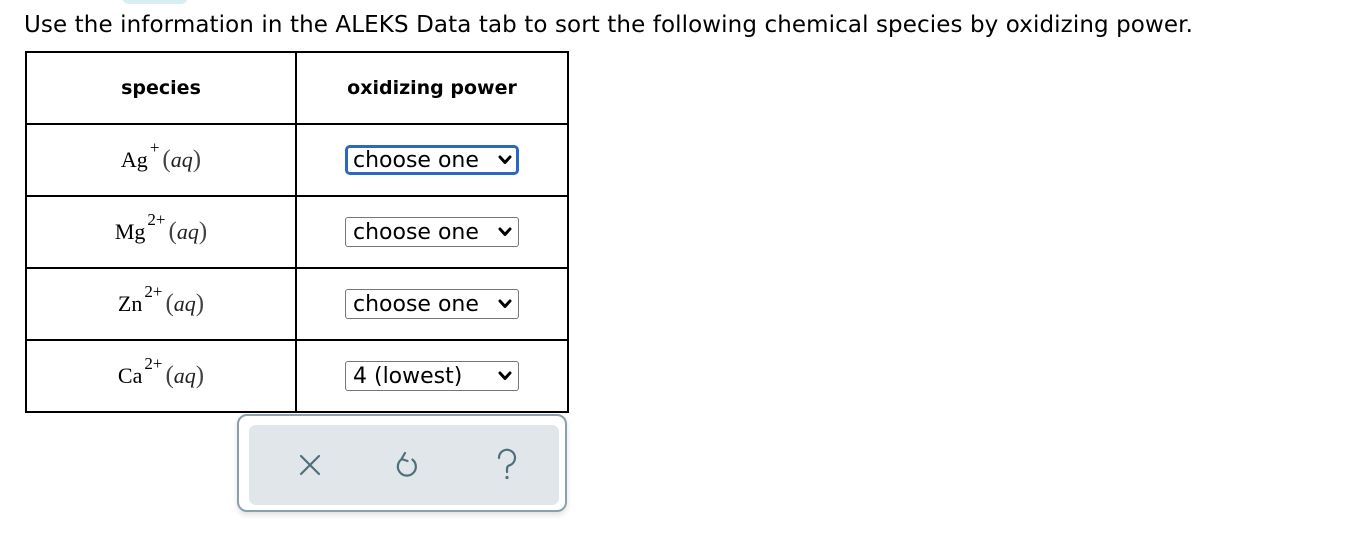 The height and width of the screenshot is (537, 1348). What do you see at coordinates (130, 375) in the screenshot?
I see `species-symbol: Ca` at bounding box center [130, 375].